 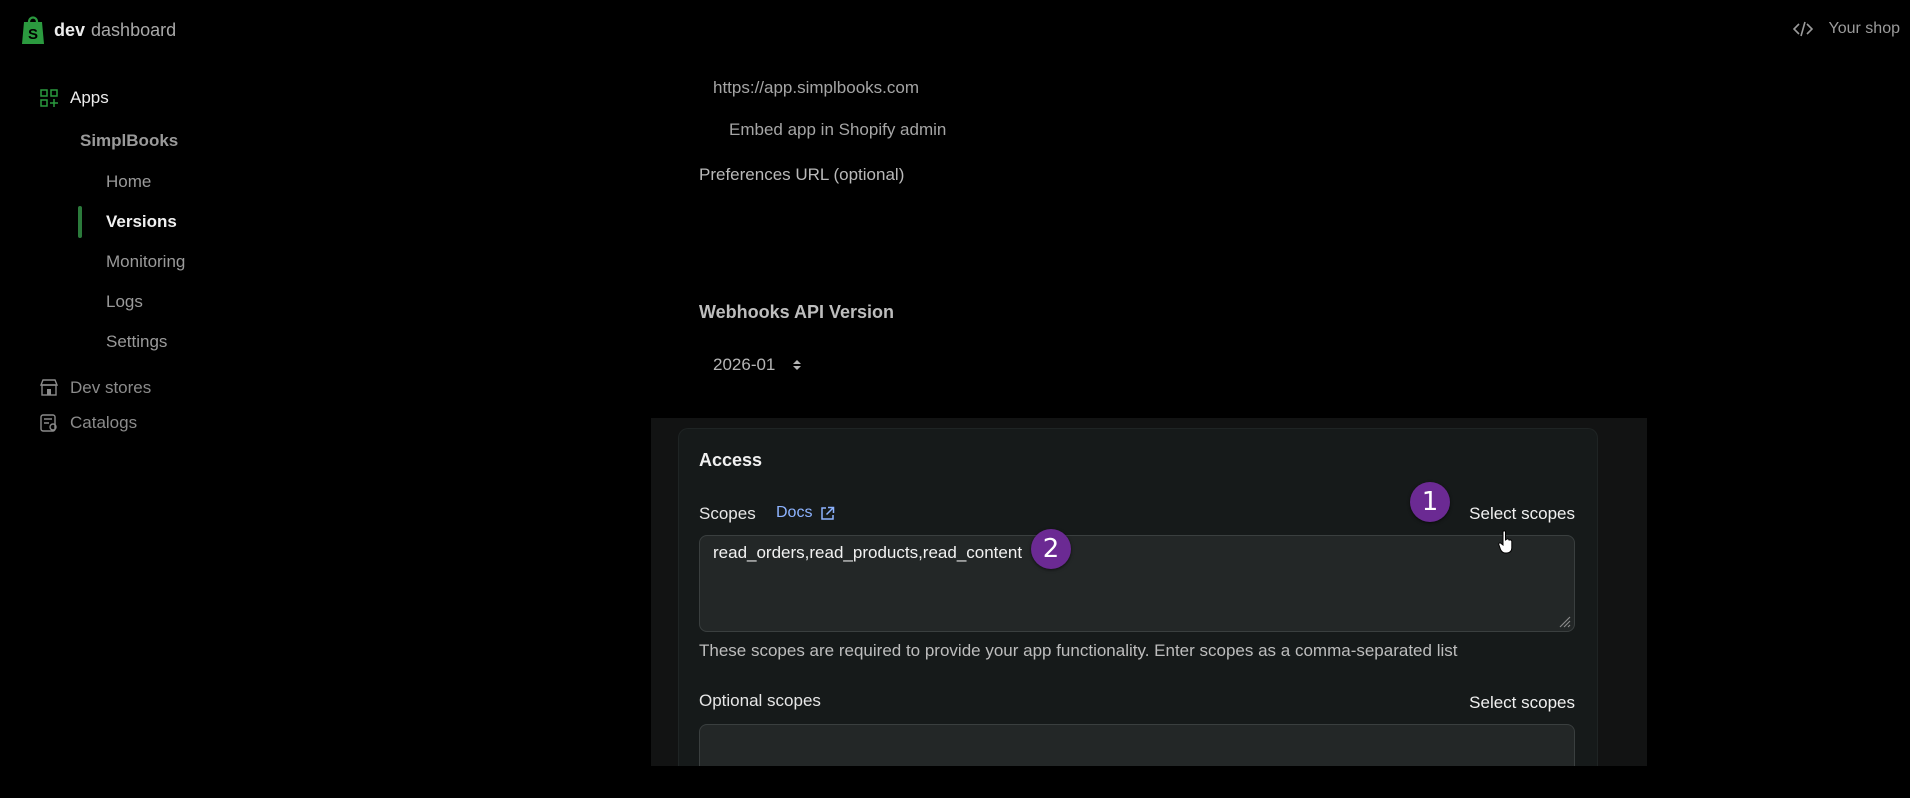 What do you see at coordinates (1522, 703) in the screenshot?
I see `select-optional-scopes-button: Select scopes` at bounding box center [1522, 703].